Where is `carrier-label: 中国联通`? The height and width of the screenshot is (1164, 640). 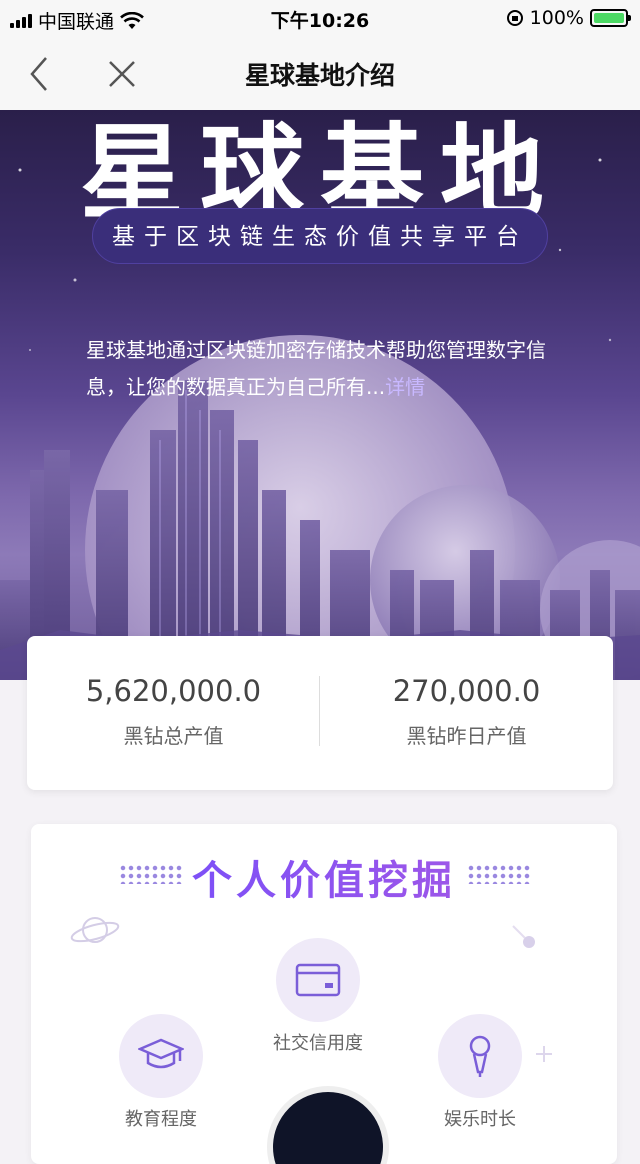
carrier-label: 中国联通 is located at coordinates (76, 22).